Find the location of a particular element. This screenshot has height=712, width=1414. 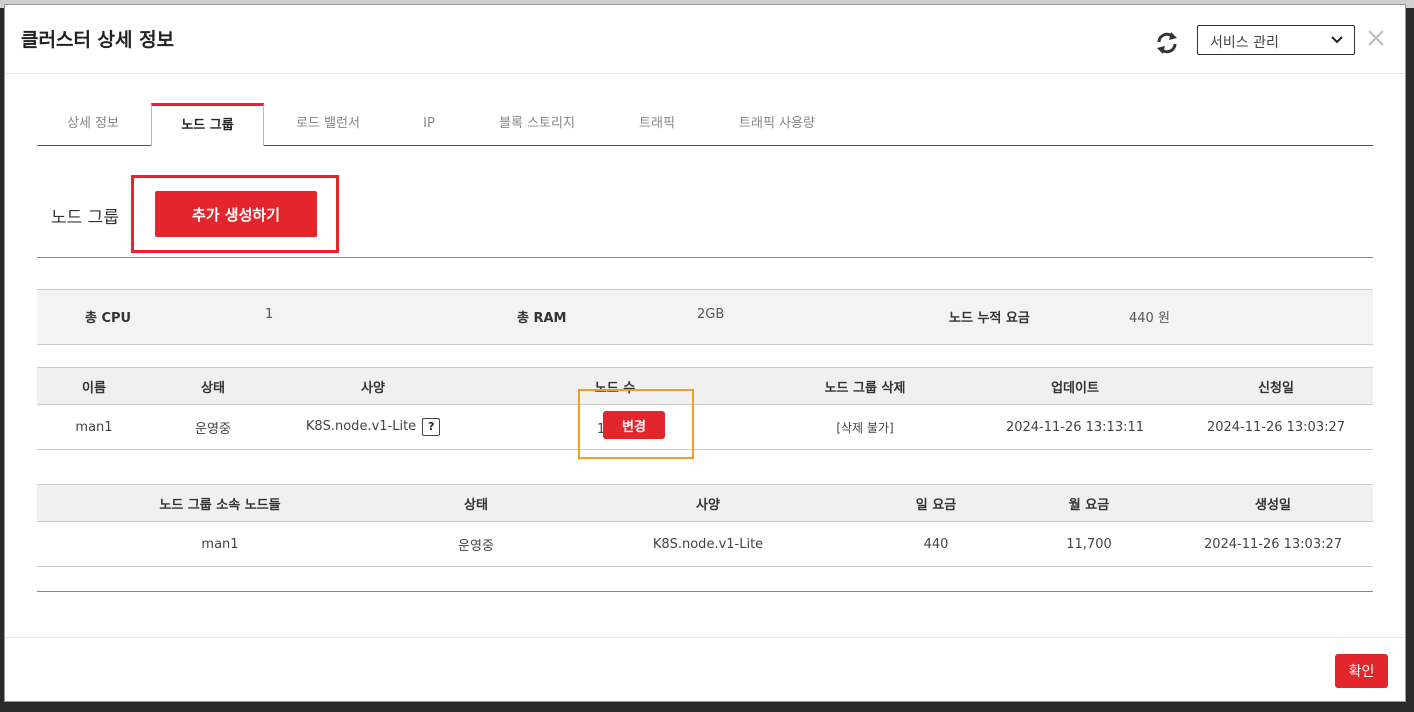

col-daily-fee: 일 요금 is located at coordinates (936, 503).